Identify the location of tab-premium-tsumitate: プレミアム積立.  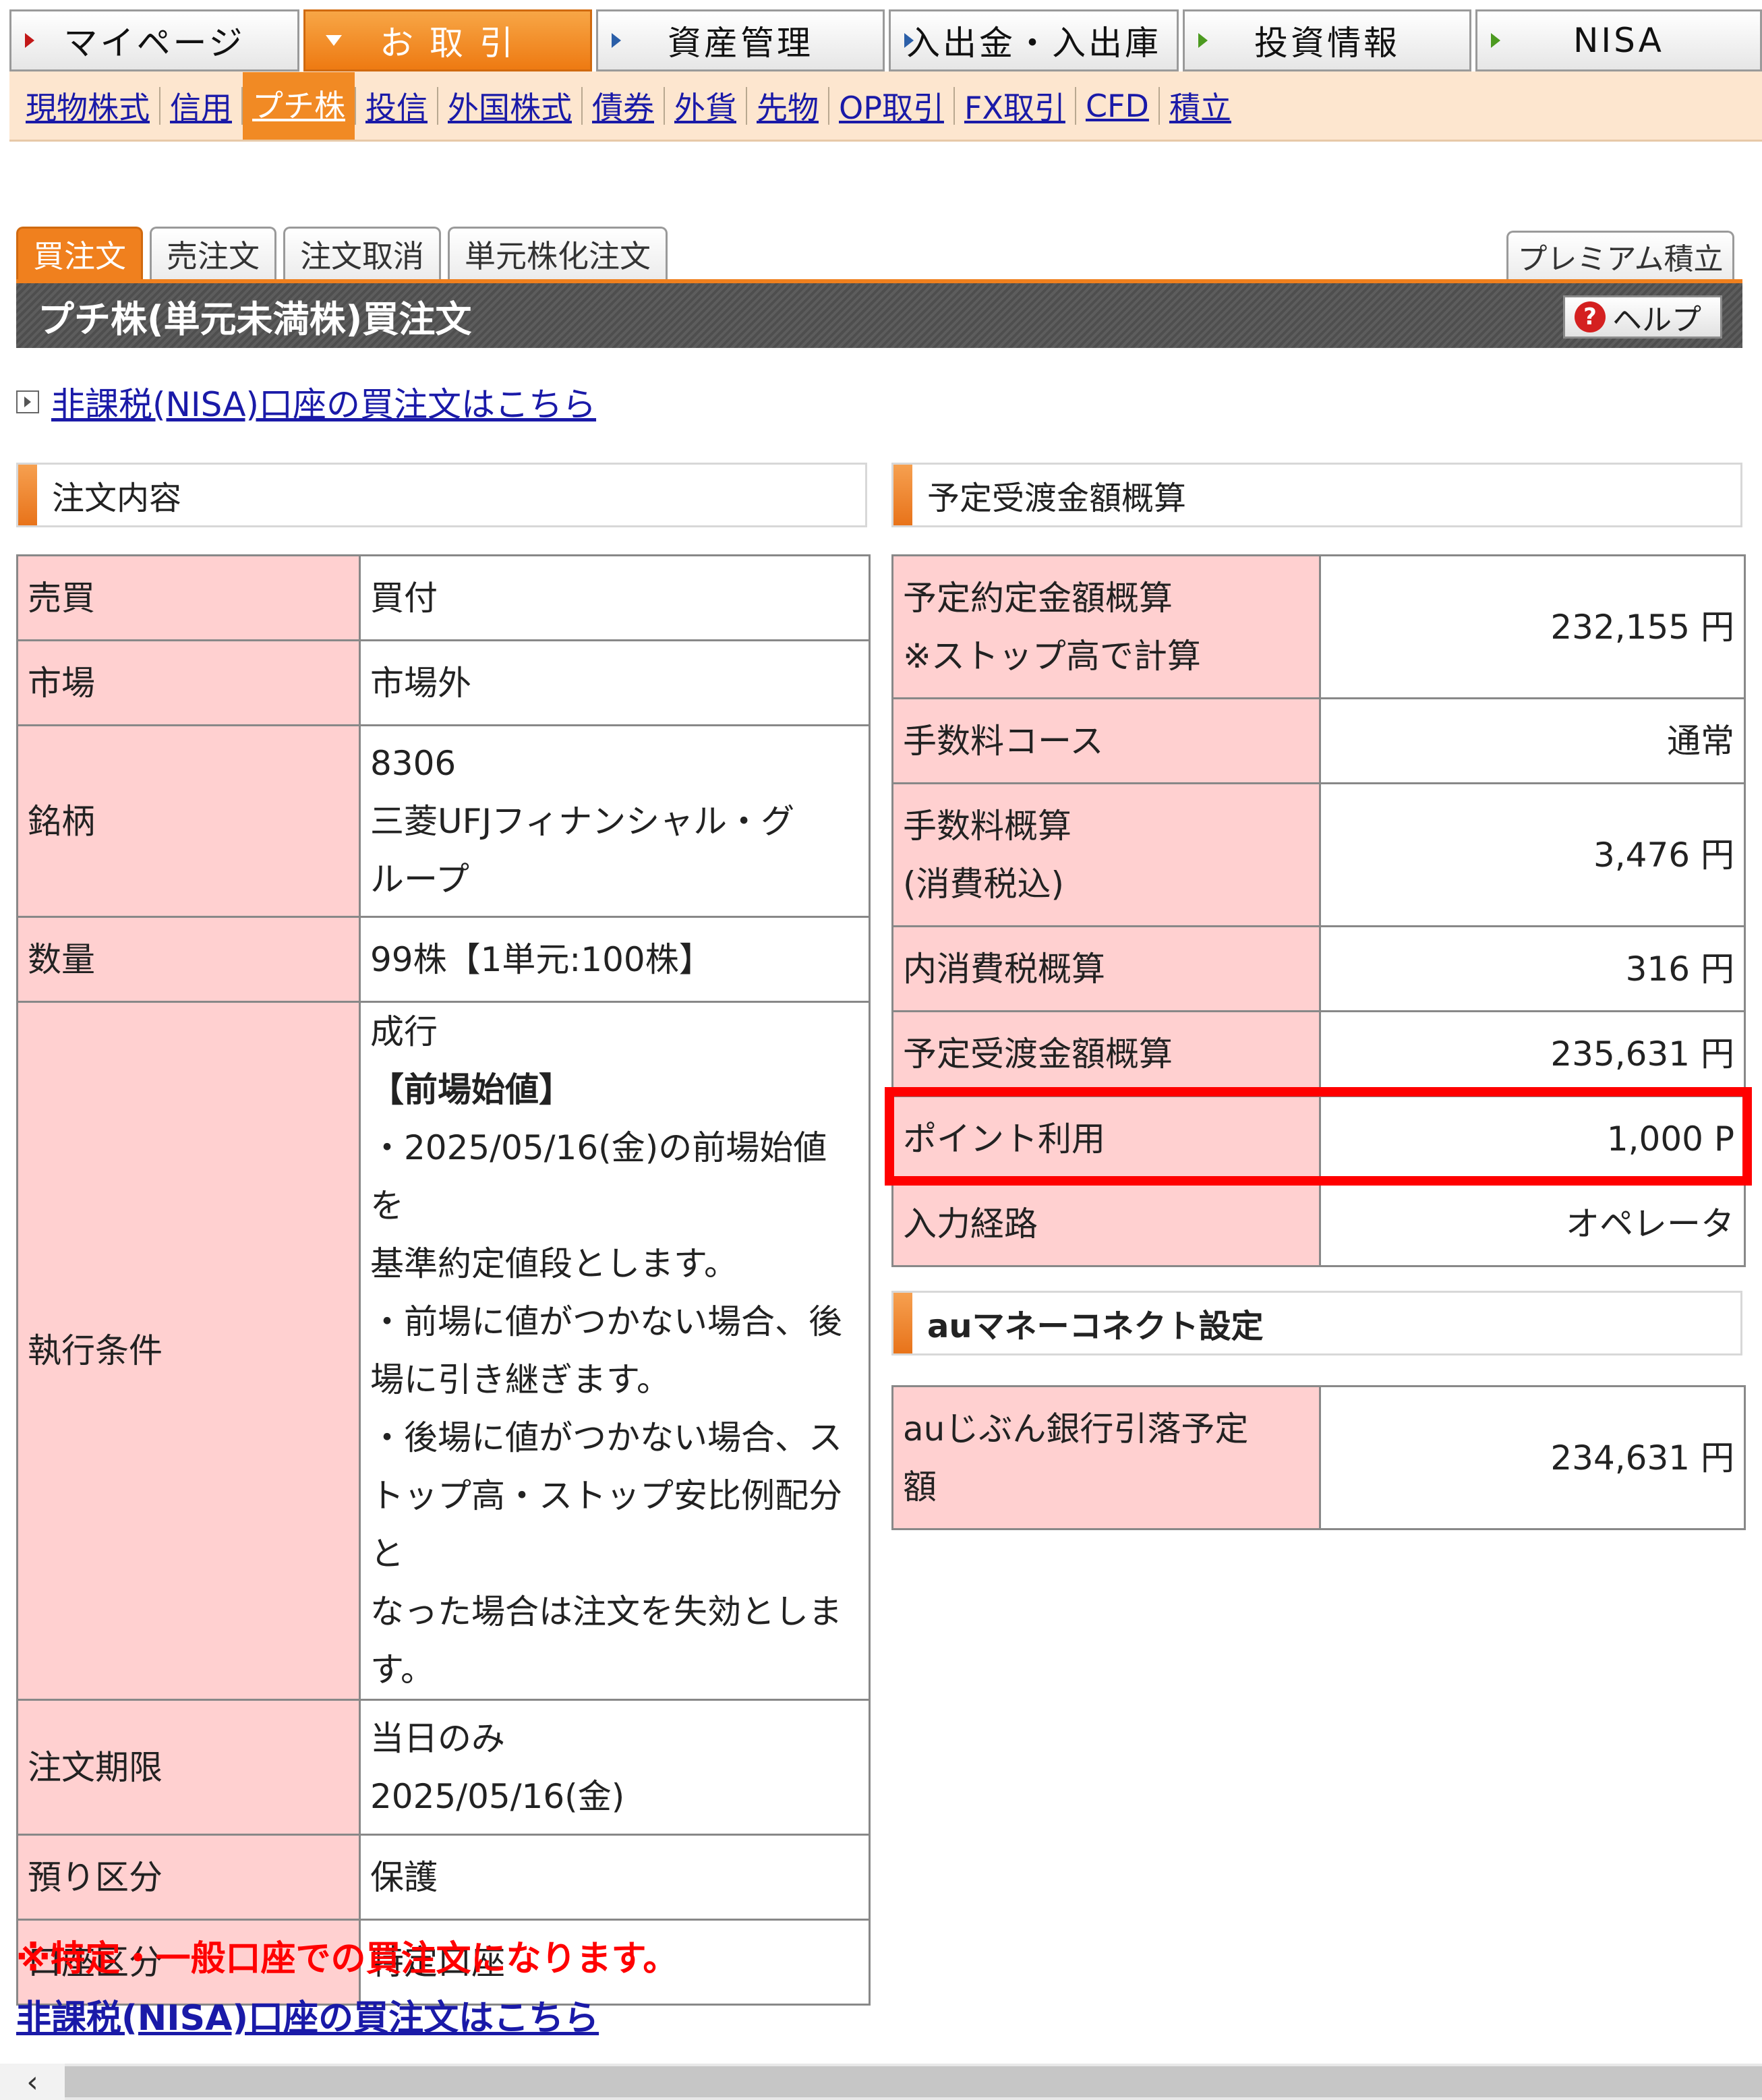
(1620, 255).